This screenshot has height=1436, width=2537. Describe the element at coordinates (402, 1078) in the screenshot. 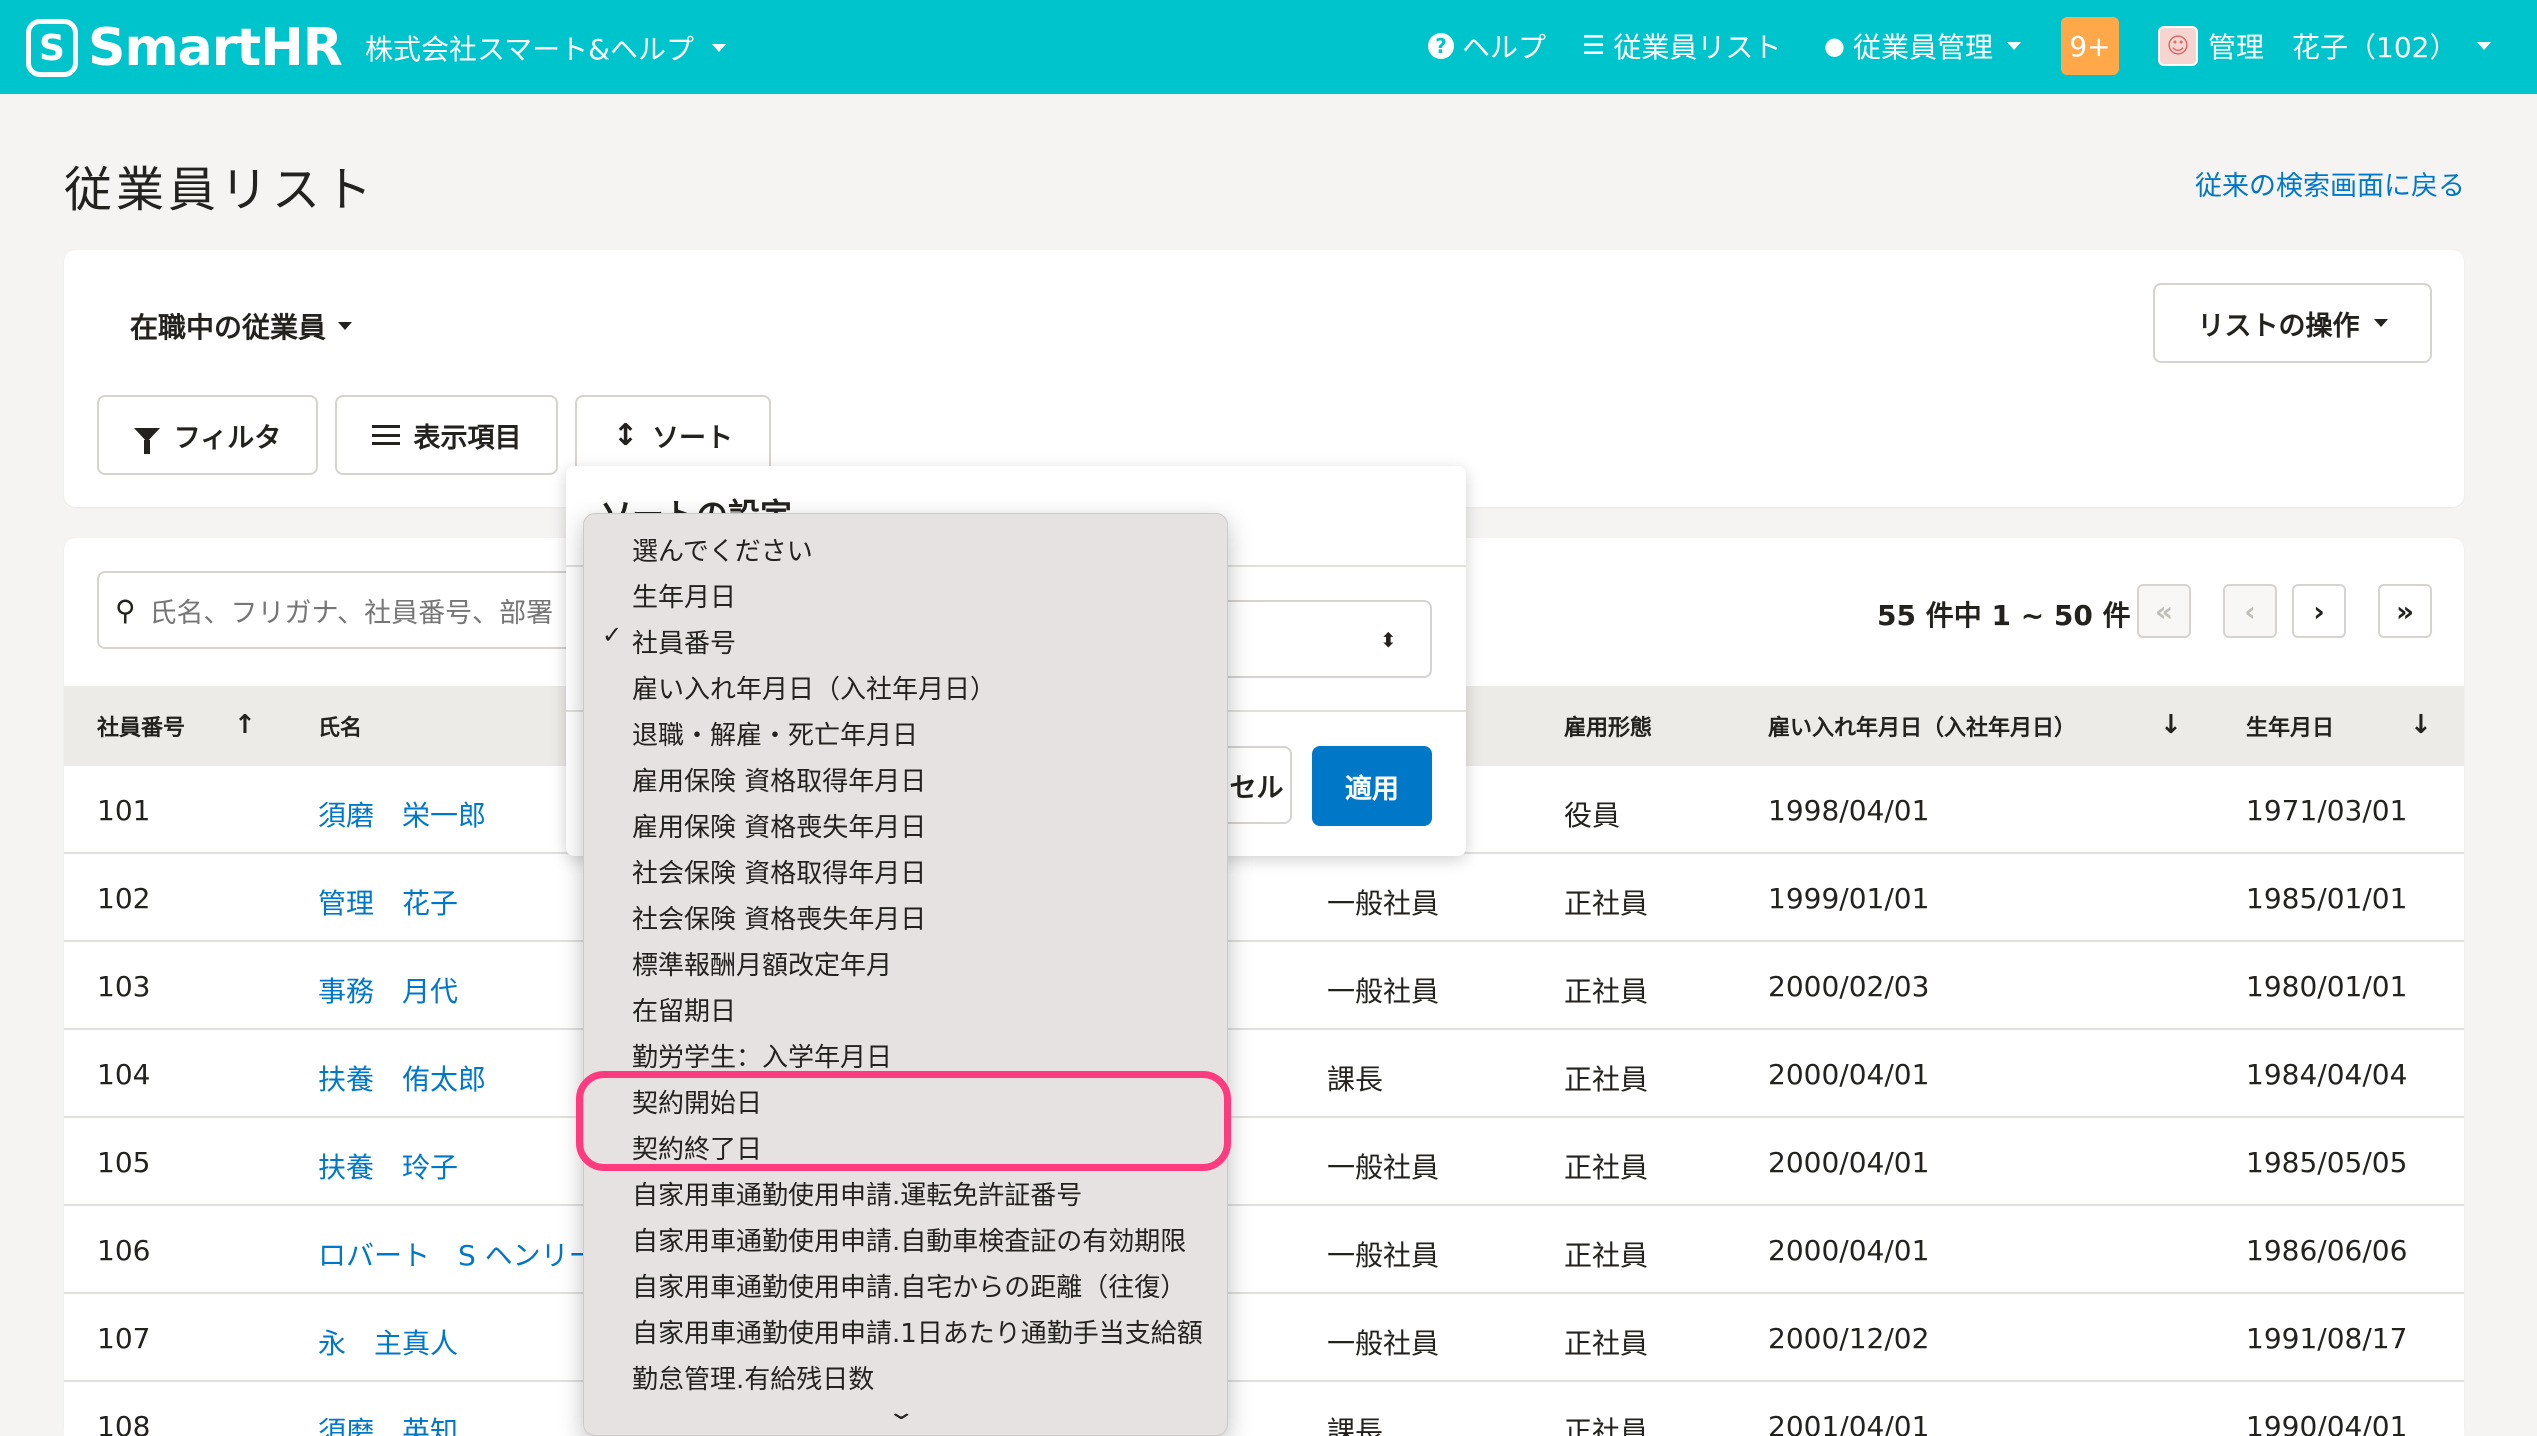

I see `name-link: 扶養 侑太郎` at that location.